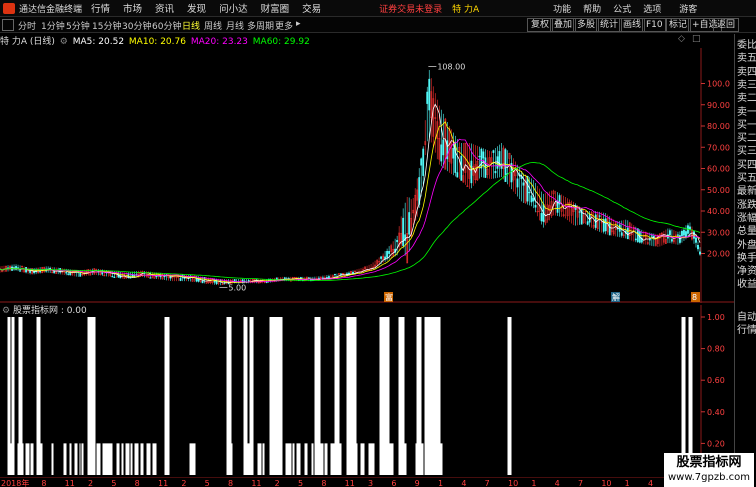 The image size is (756, 487). I want to click on period-1min: 1分钟, so click(53, 25).